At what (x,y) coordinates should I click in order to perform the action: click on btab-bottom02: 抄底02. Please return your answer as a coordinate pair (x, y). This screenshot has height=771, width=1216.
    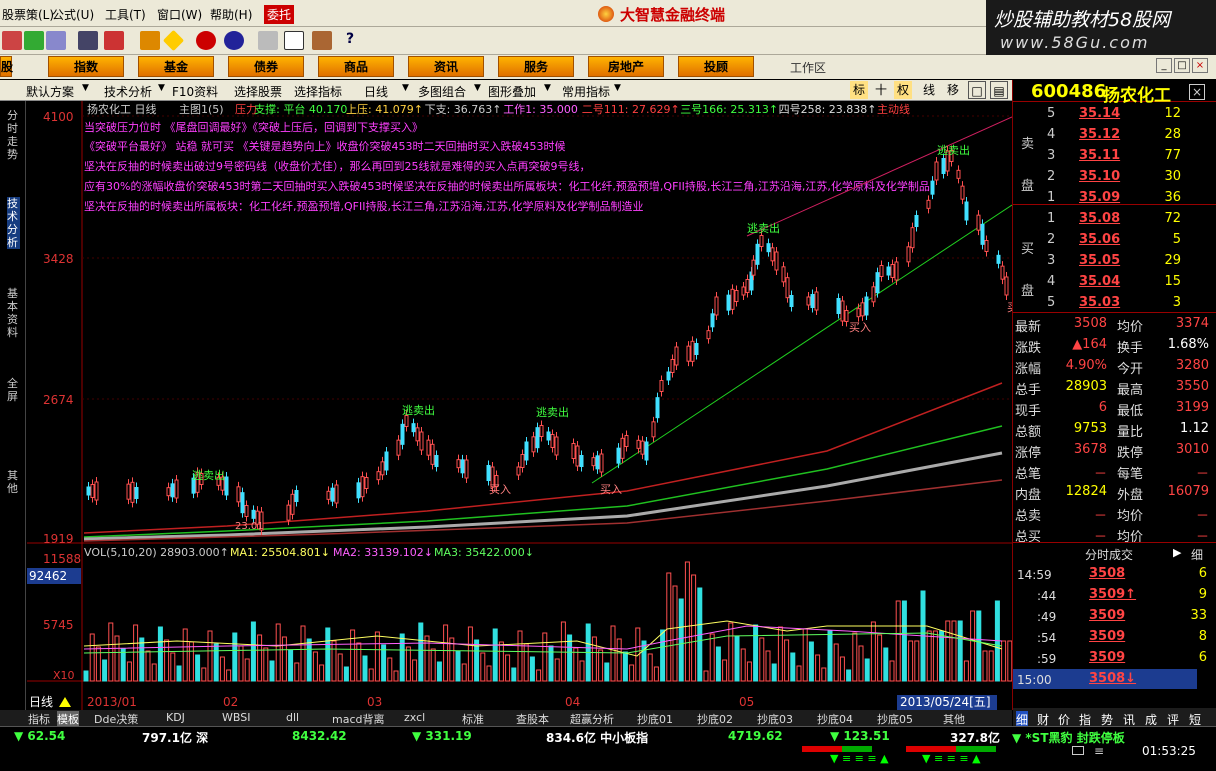
    Looking at the image, I should click on (715, 719).